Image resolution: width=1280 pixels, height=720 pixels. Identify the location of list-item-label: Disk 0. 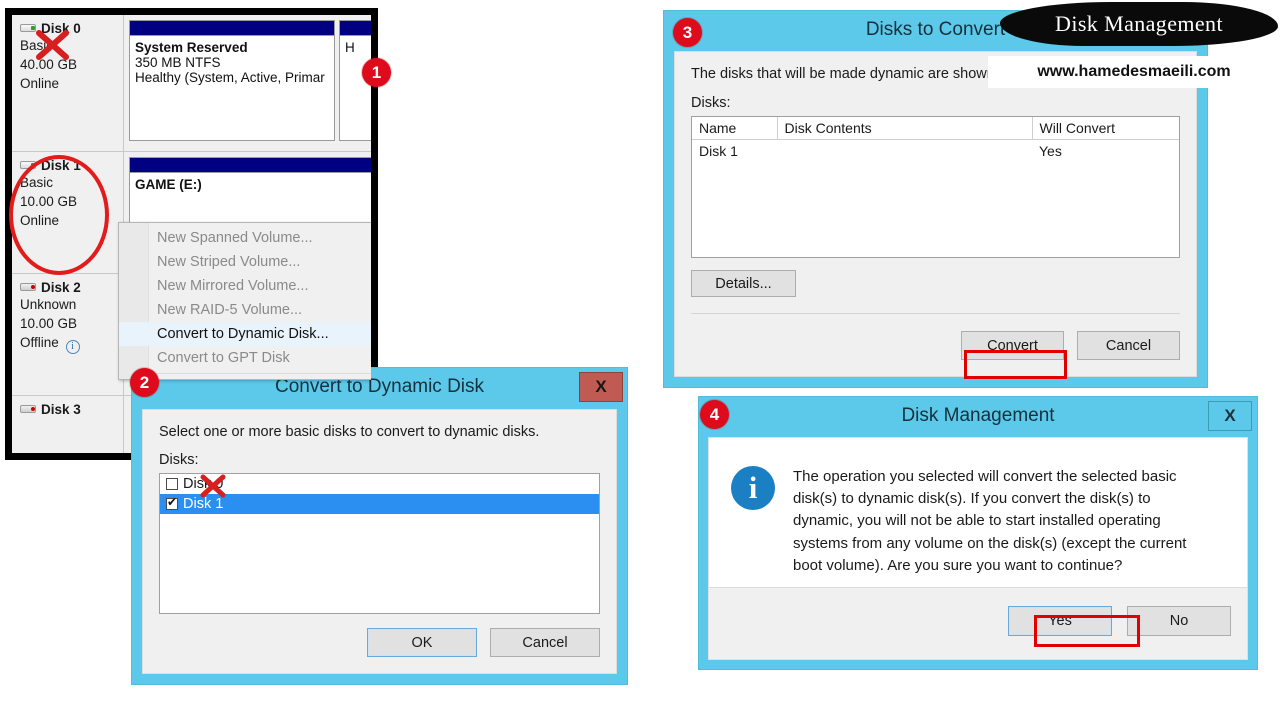
(203, 484).